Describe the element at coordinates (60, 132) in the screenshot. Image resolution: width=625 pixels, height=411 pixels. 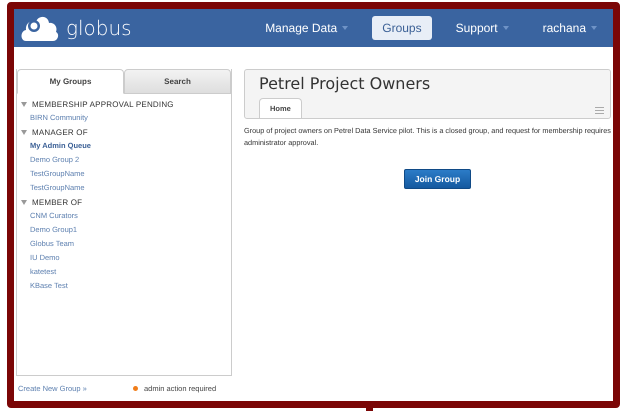
I see `section-heading: MANAGER OF` at that location.